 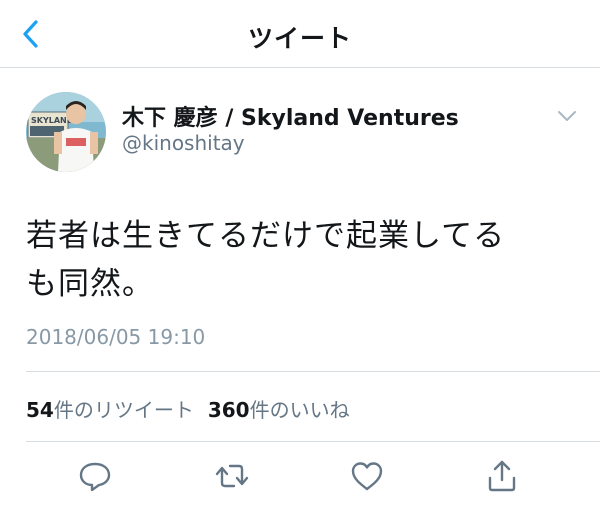 I want to click on more-options-button, so click(x=567, y=116).